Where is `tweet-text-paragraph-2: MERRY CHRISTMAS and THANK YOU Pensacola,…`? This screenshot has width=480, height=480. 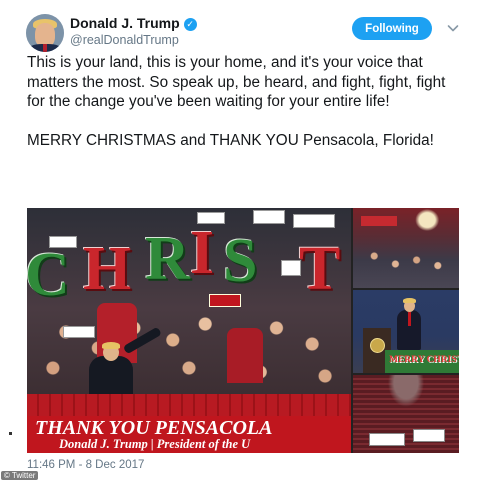
tweet-text-paragraph-2: MERRY CHRISTMAS and THANK YOU Pensacola,… is located at coordinates (230, 140).